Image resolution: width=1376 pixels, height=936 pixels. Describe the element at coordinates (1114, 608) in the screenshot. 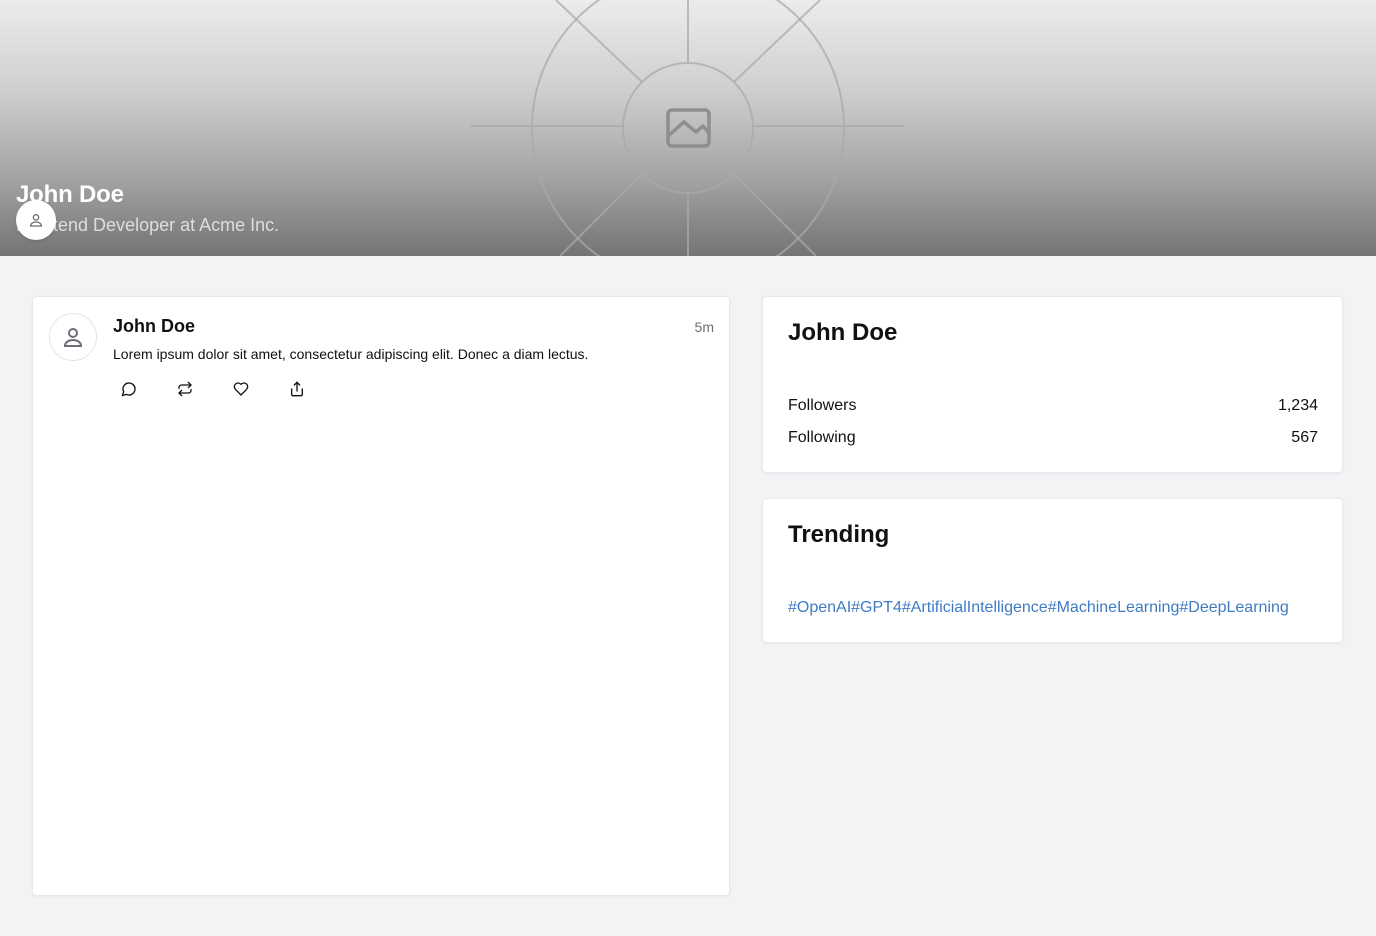

I see `hashtag-link: #MachineLearning` at that location.